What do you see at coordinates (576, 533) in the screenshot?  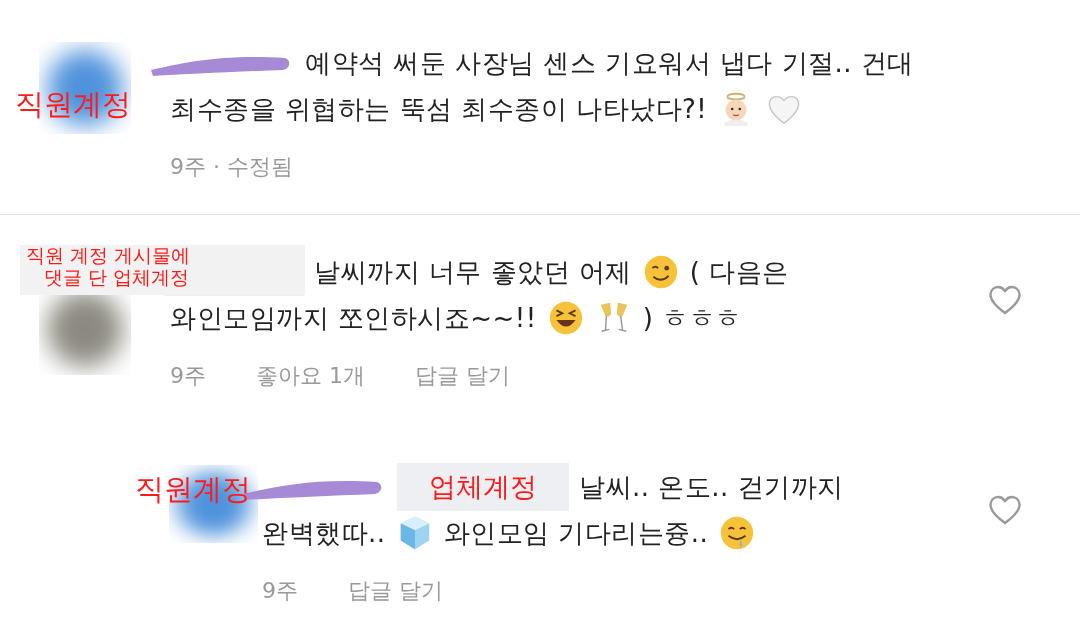 I see `comment-text: 와인모임 기다리는즁..` at bounding box center [576, 533].